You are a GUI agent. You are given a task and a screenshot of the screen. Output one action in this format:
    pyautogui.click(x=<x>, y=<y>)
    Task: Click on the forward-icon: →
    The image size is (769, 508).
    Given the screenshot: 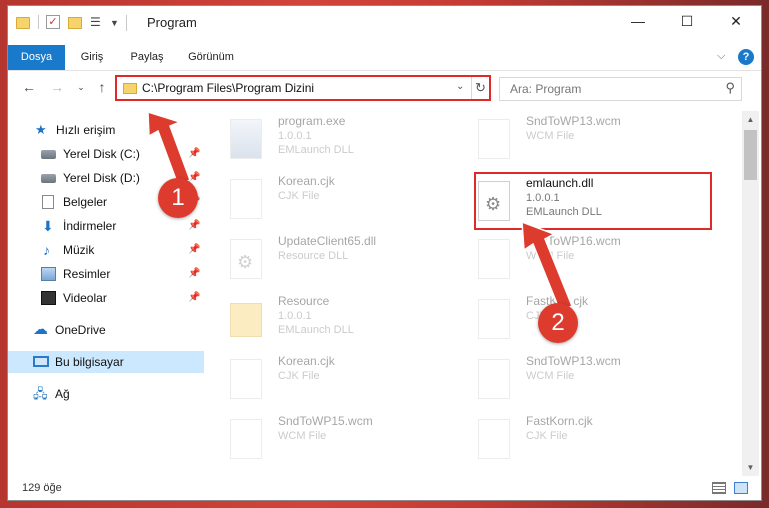 What is the action you would take?
    pyautogui.click(x=57, y=87)
    